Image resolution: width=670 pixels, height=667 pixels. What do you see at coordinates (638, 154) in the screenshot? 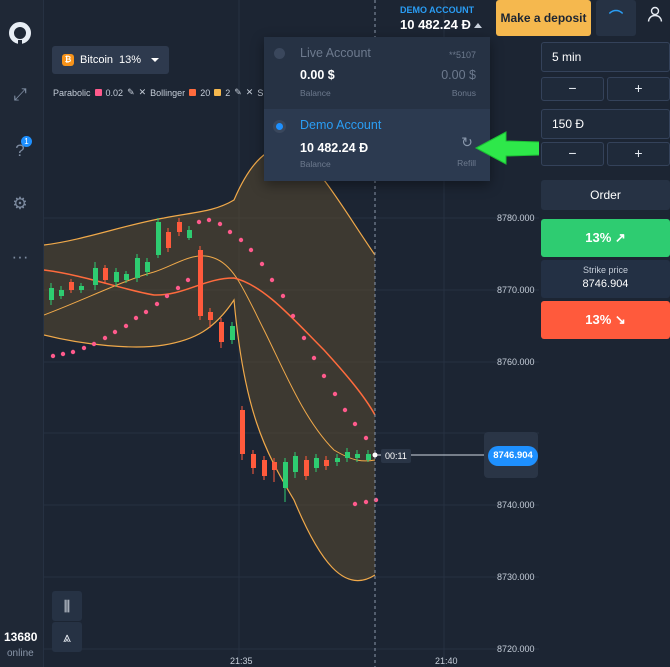
I see `amount-plus-button: +` at bounding box center [638, 154].